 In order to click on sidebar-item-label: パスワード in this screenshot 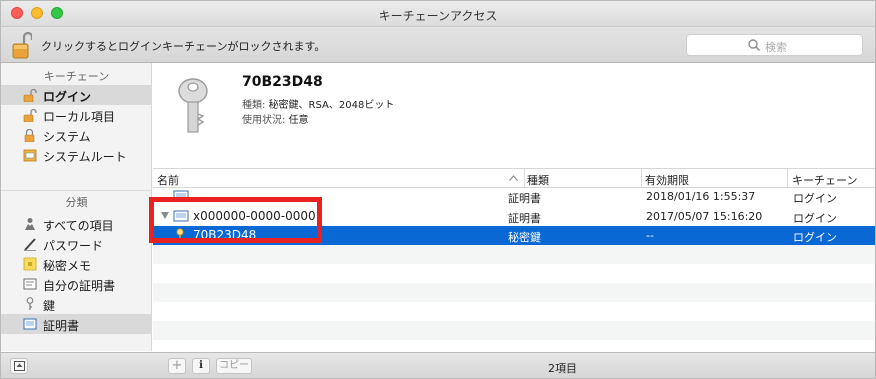, I will do `click(73, 246)`.